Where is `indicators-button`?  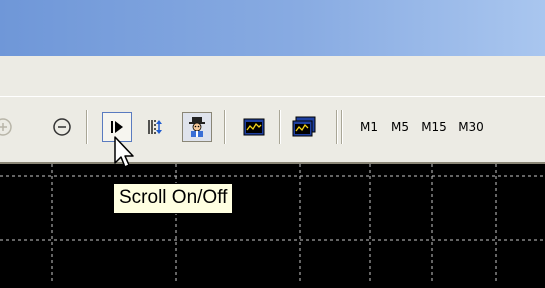 indicators-button is located at coordinates (254, 127).